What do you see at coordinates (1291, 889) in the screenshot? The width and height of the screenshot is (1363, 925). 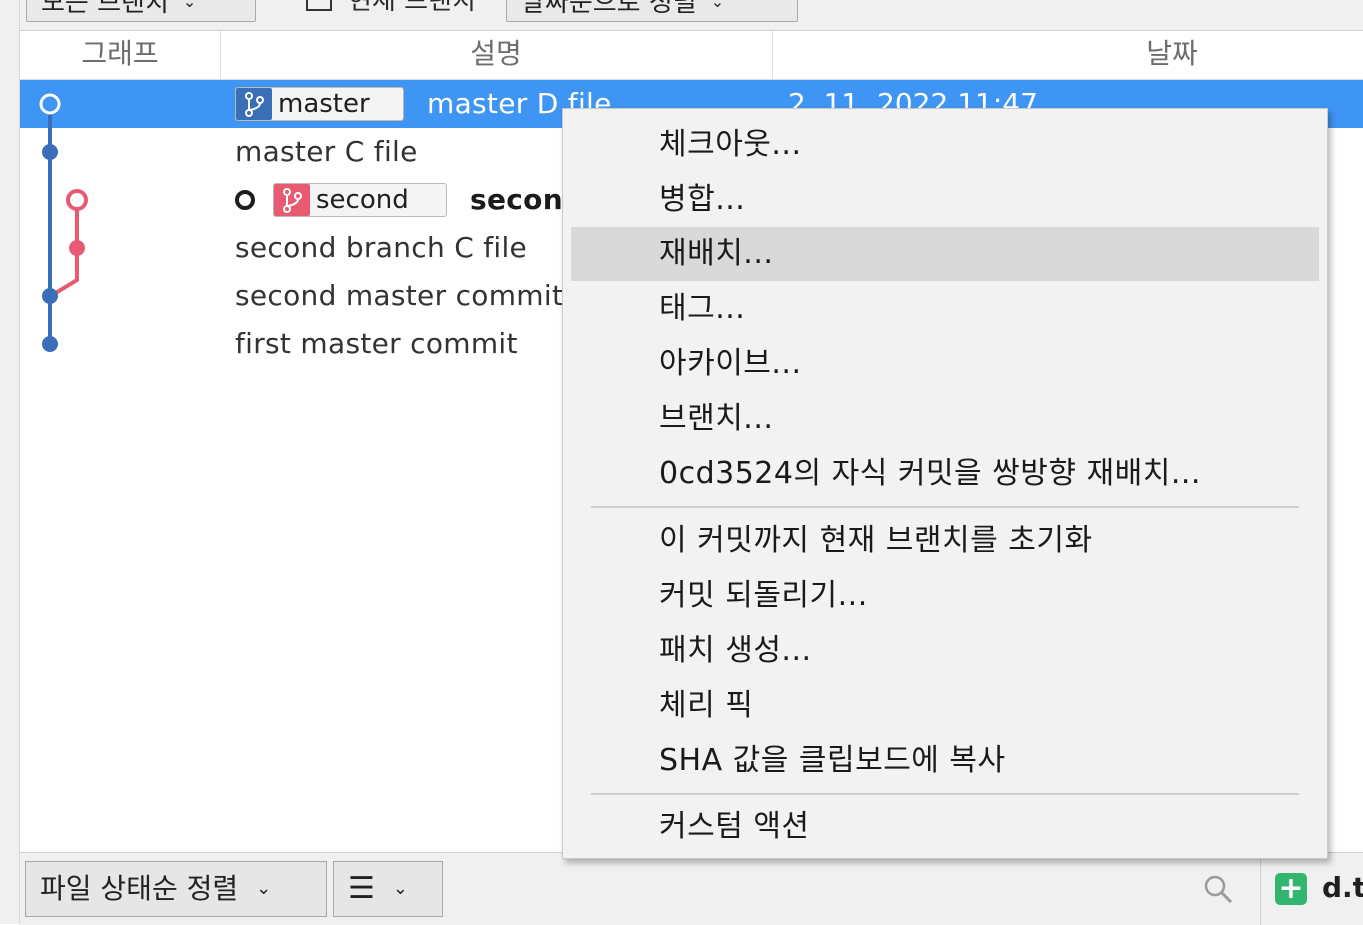 I see `added-file-icon: +` at bounding box center [1291, 889].